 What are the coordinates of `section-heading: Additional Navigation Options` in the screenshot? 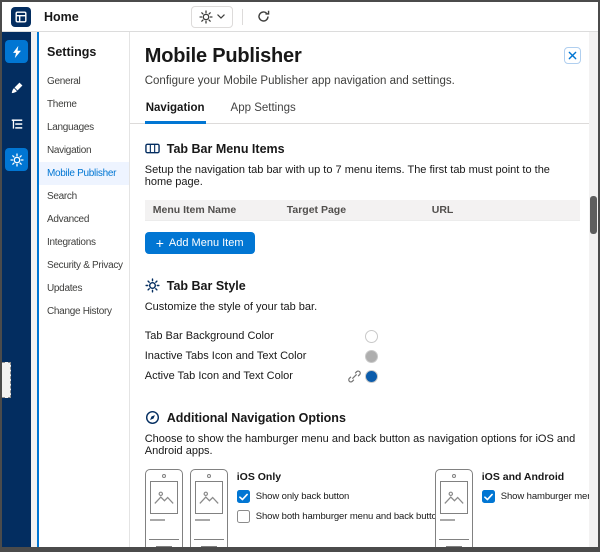 It's located at (256, 417).